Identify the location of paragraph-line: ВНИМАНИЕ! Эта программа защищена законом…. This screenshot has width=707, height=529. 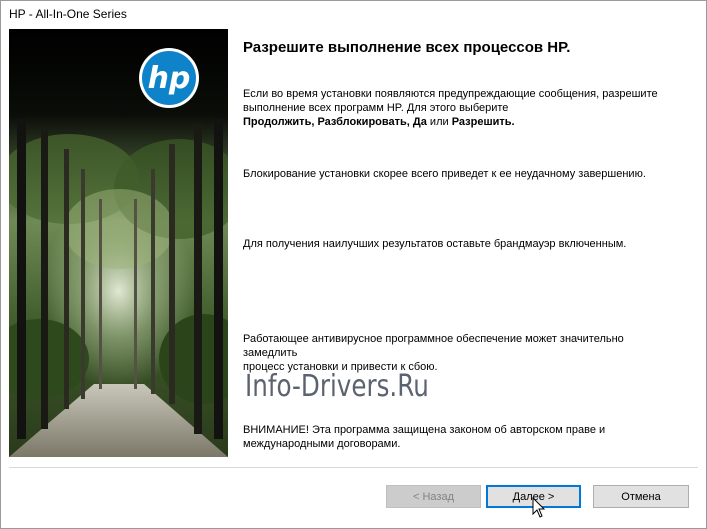
(424, 430).